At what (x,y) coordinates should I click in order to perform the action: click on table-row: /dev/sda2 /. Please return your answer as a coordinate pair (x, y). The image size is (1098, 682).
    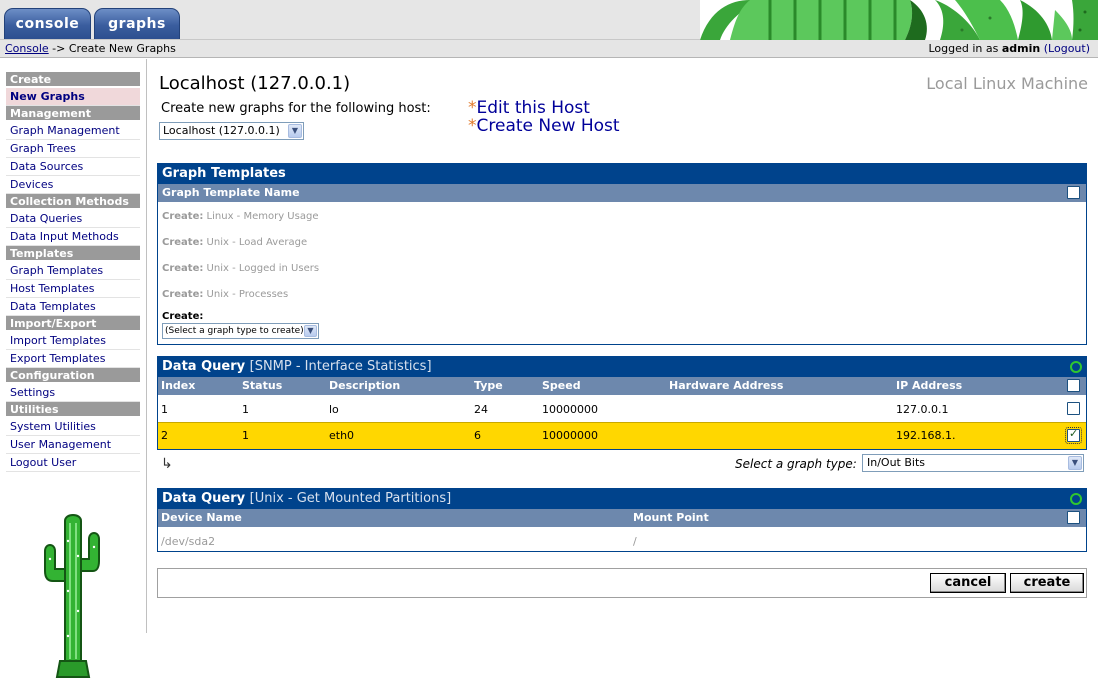
    Looking at the image, I should click on (622, 541).